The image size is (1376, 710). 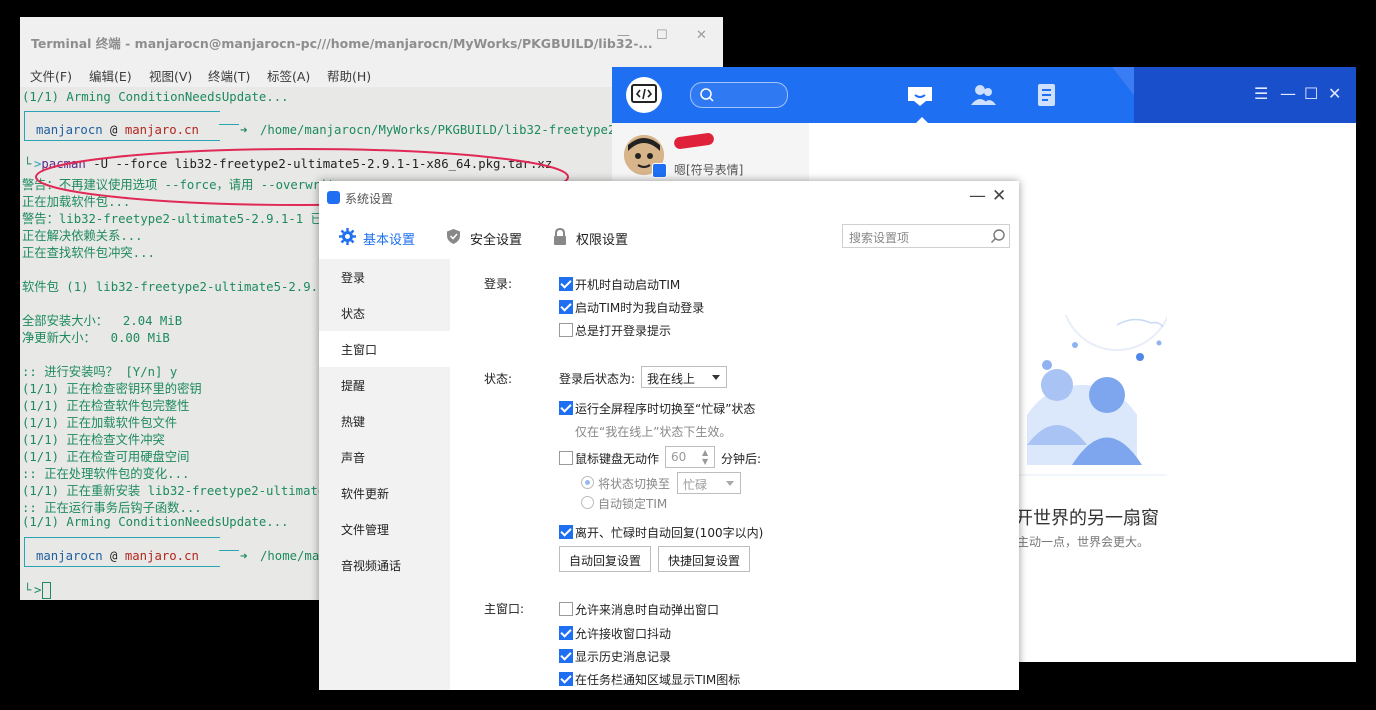 What do you see at coordinates (389, 238) in the screenshot?
I see `tab-basic-settings: 基本设置` at bounding box center [389, 238].